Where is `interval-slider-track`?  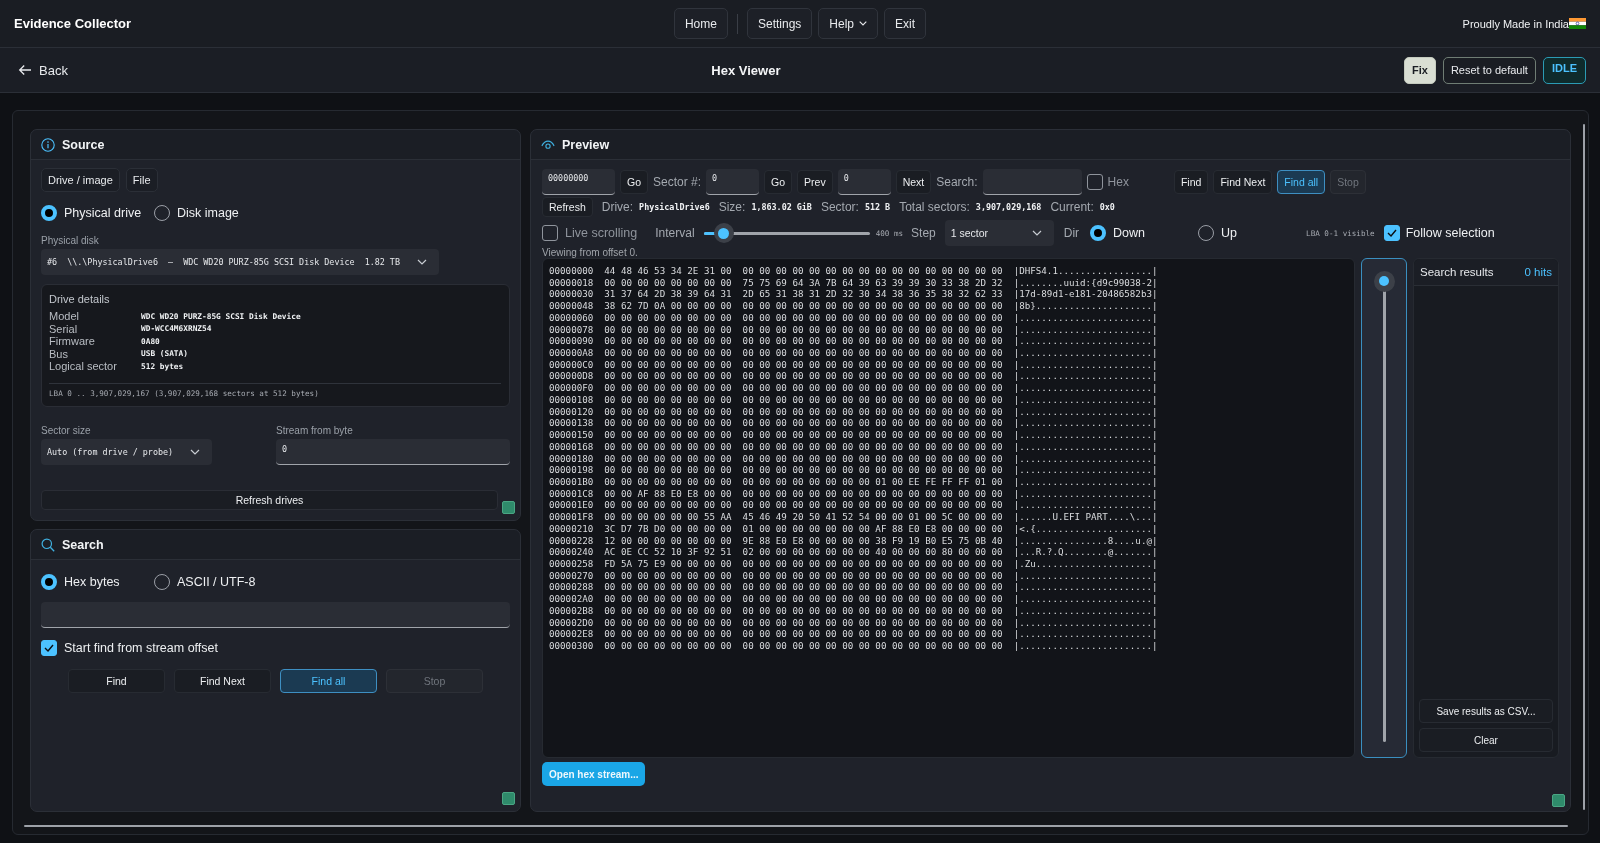
interval-slider-track is located at coordinates (786, 233).